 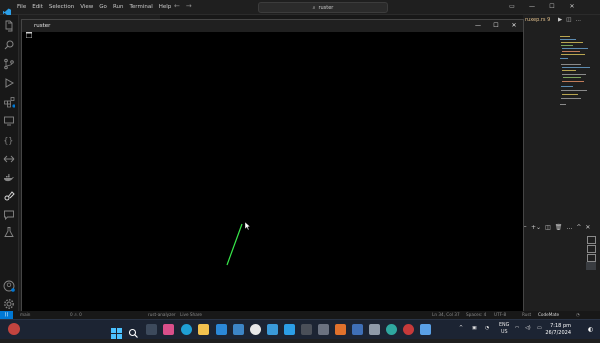 What do you see at coordinates (539, 328) in the screenshot?
I see `battery-icon: ▭` at bounding box center [539, 328].